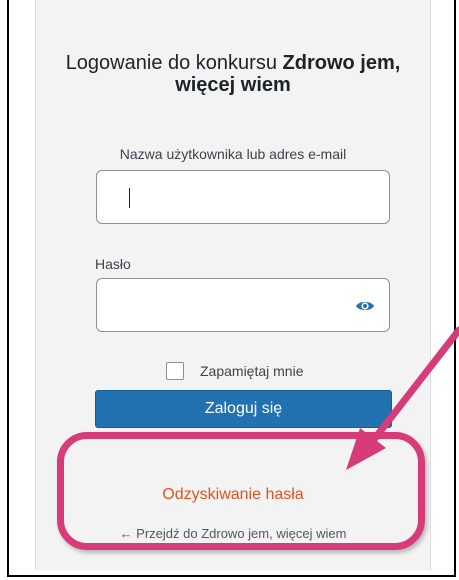 The width and height of the screenshot is (459, 580). I want to click on remember-me-label: Zapamiętaj mnie, so click(252, 371).